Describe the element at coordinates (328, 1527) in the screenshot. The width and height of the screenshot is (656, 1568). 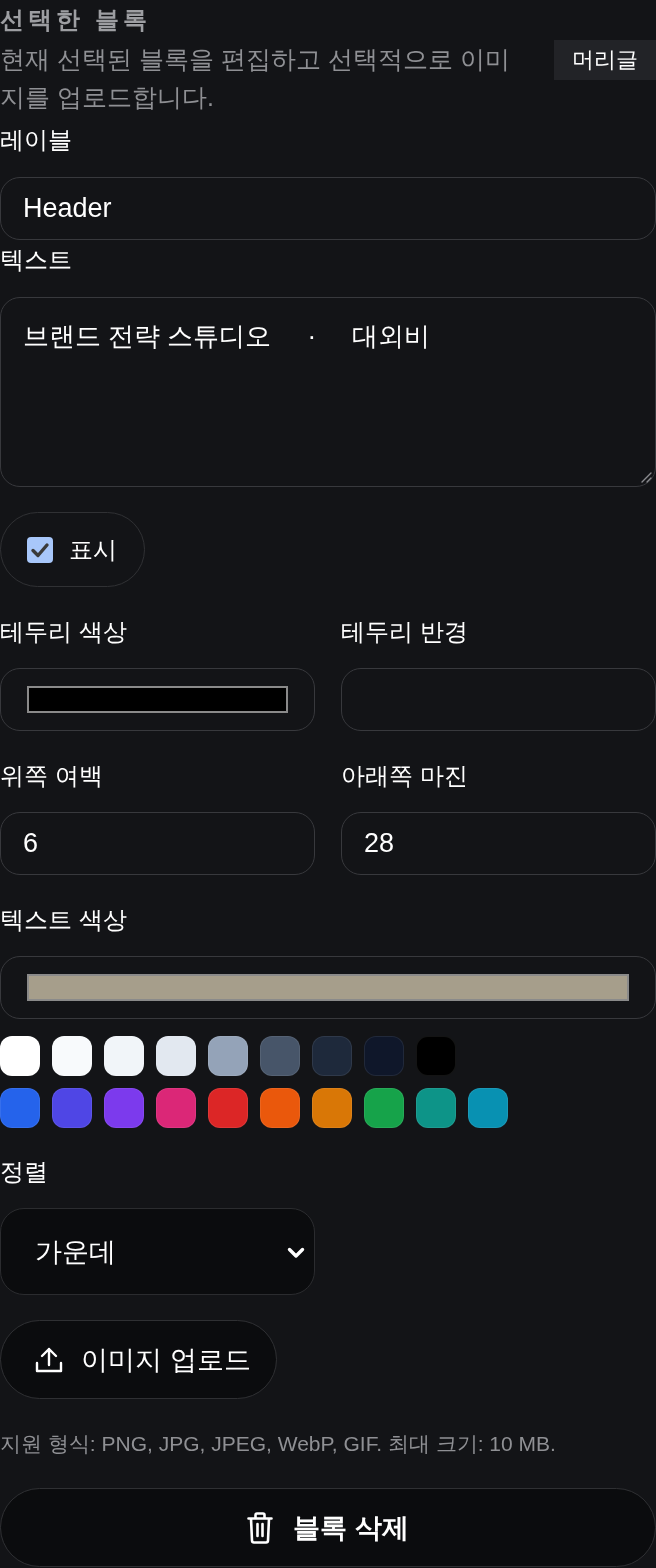
I see `delete-button: 블록 삭제` at that location.